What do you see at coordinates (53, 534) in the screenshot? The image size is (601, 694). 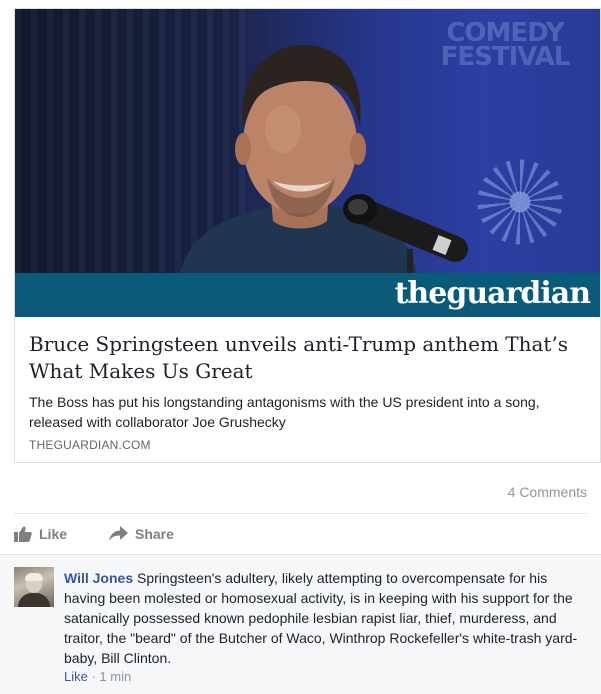 I see `like-button-label: Like` at bounding box center [53, 534].